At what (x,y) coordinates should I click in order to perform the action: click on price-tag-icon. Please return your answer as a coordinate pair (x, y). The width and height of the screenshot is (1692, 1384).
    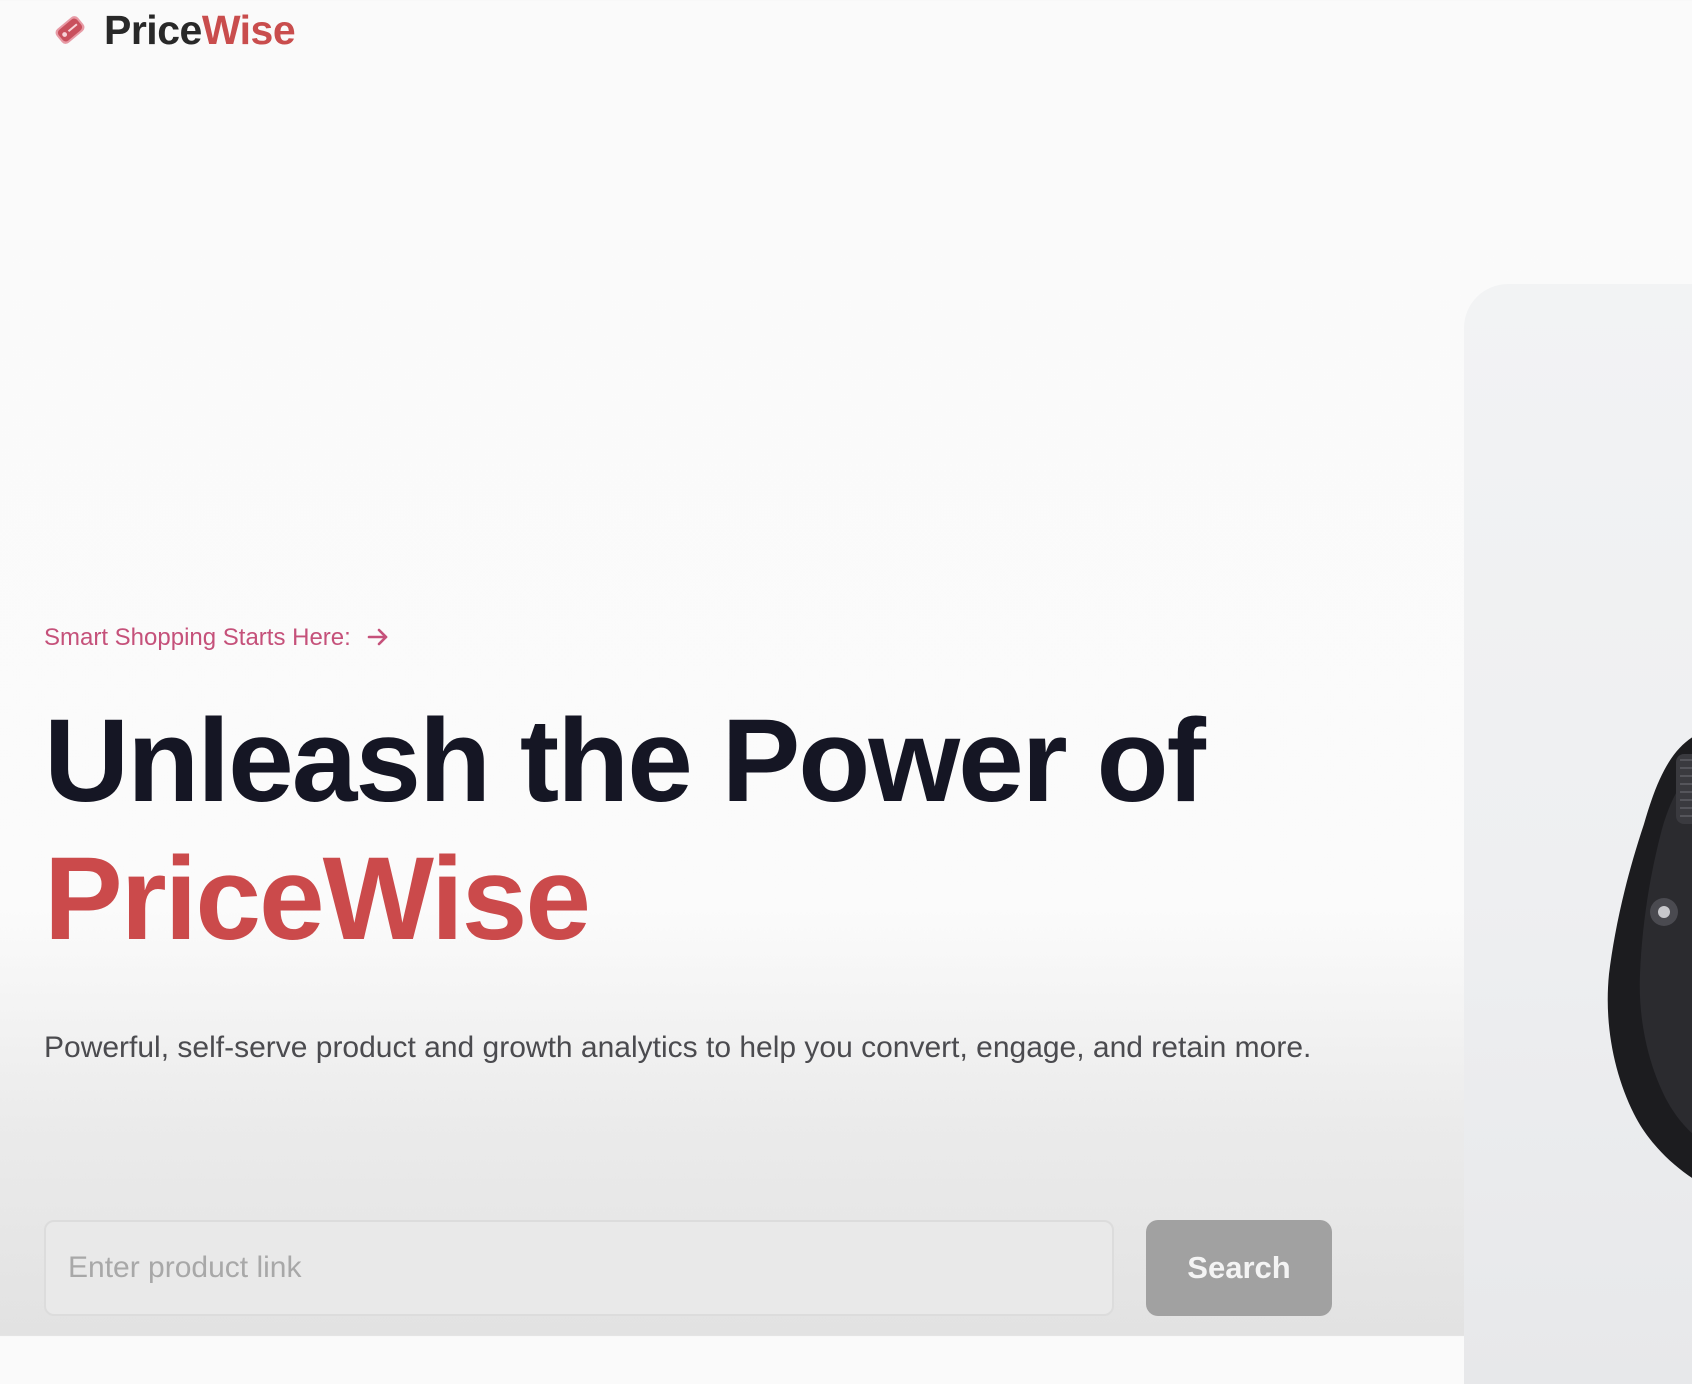
    Looking at the image, I should click on (70, 30).